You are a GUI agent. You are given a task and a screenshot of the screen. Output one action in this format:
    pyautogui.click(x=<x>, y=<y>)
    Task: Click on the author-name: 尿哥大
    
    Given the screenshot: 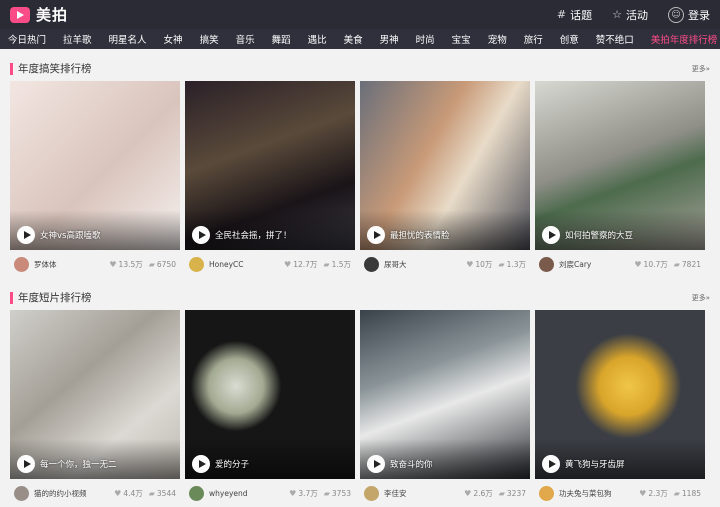 What is the action you would take?
    pyautogui.click(x=395, y=264)
    